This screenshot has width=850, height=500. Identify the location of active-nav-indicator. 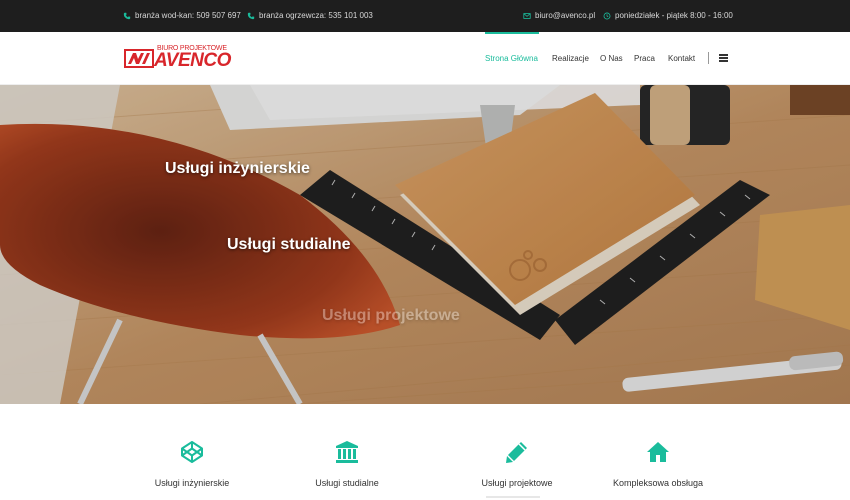
(512, 33).